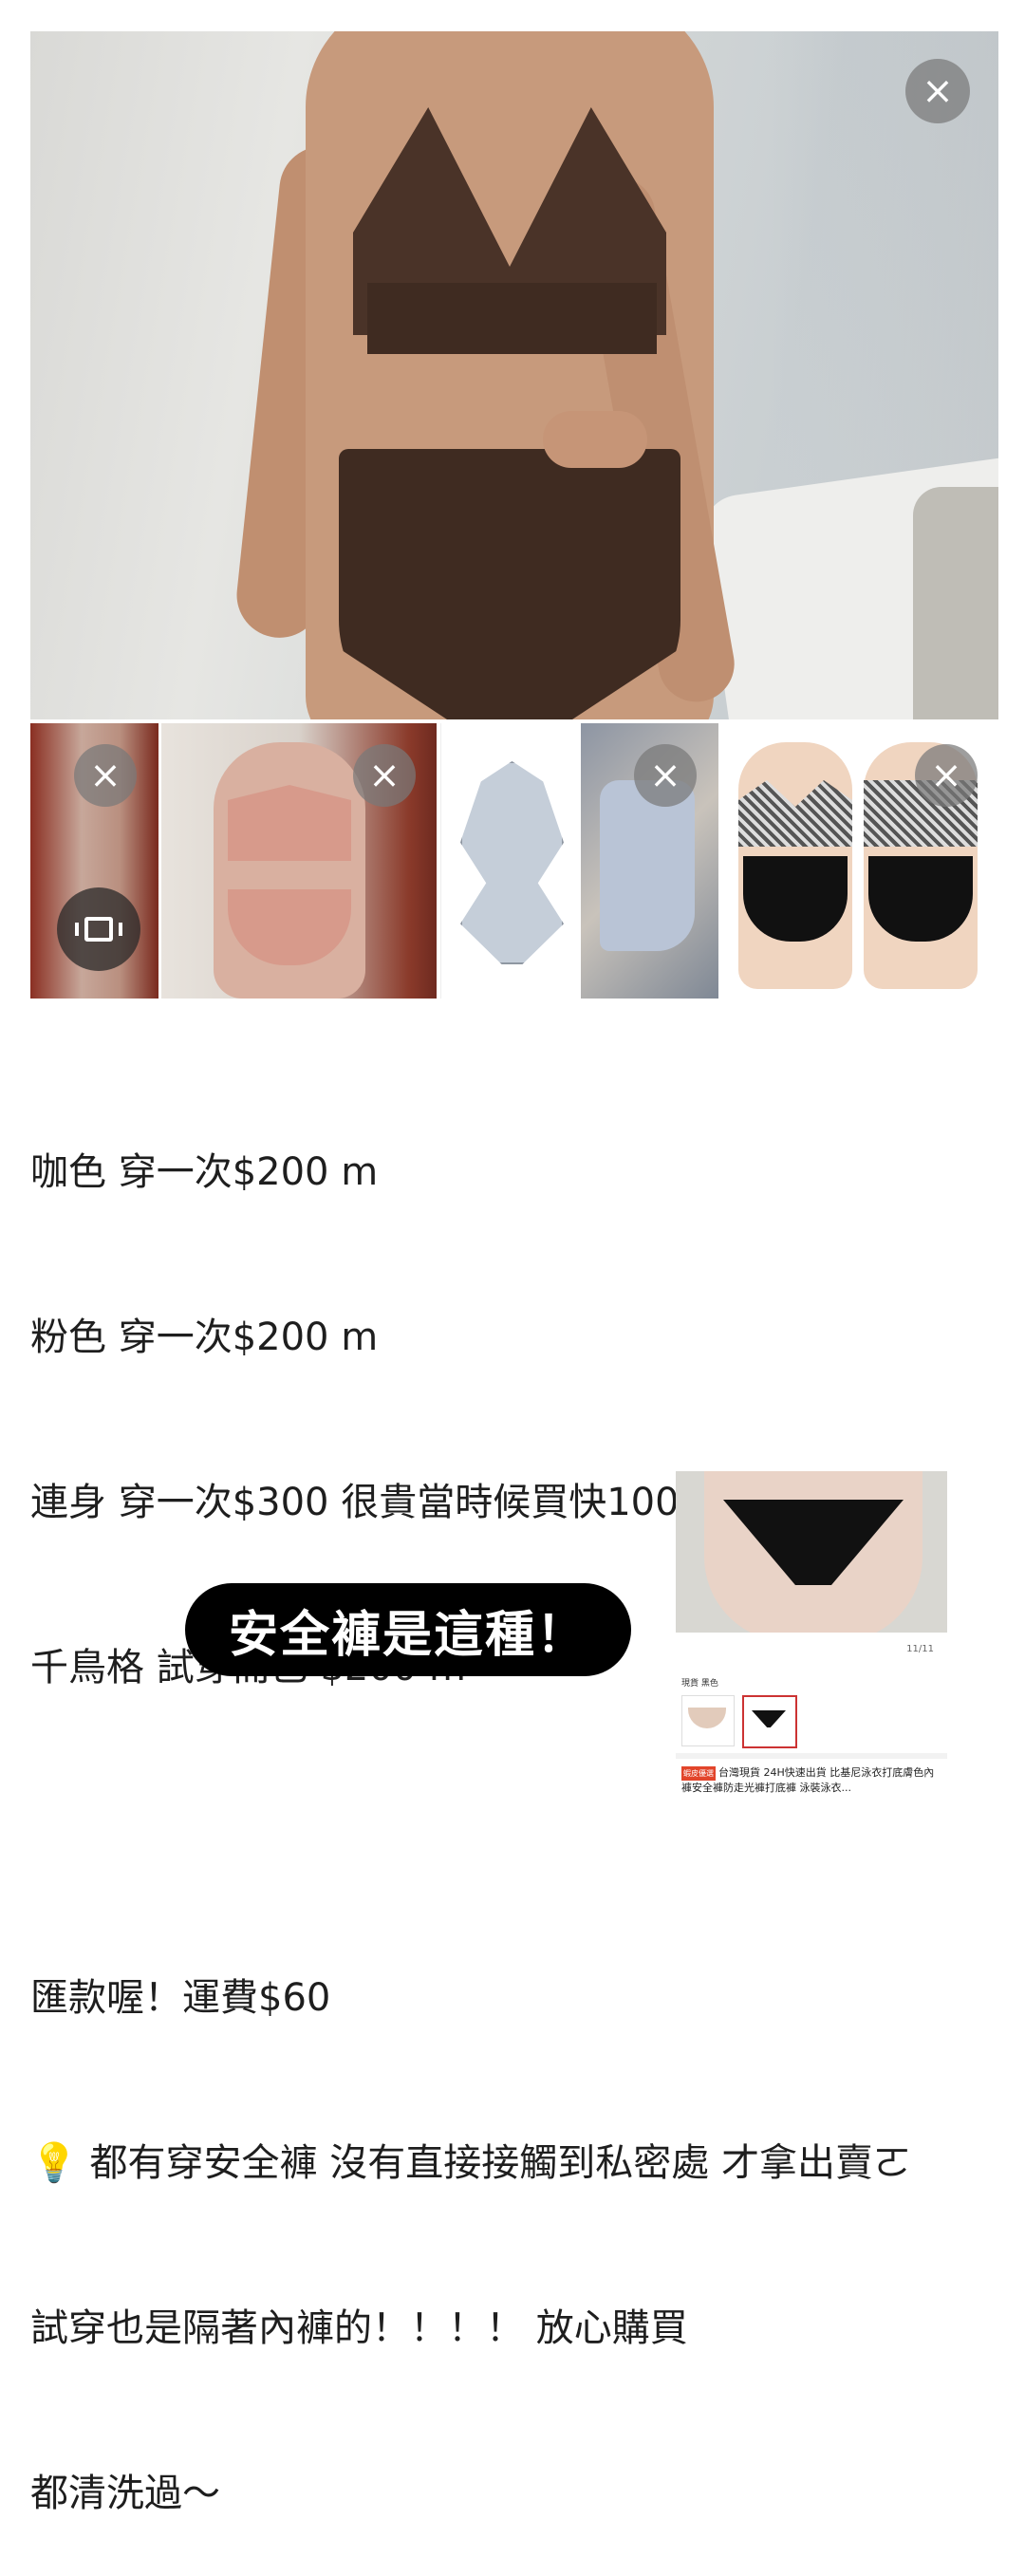 Image resolution: width=1025 pixels, height=2576 pixels. Describe the element at coordinates (956, 603) in the screenshot. I see `cushion-side` at that location.